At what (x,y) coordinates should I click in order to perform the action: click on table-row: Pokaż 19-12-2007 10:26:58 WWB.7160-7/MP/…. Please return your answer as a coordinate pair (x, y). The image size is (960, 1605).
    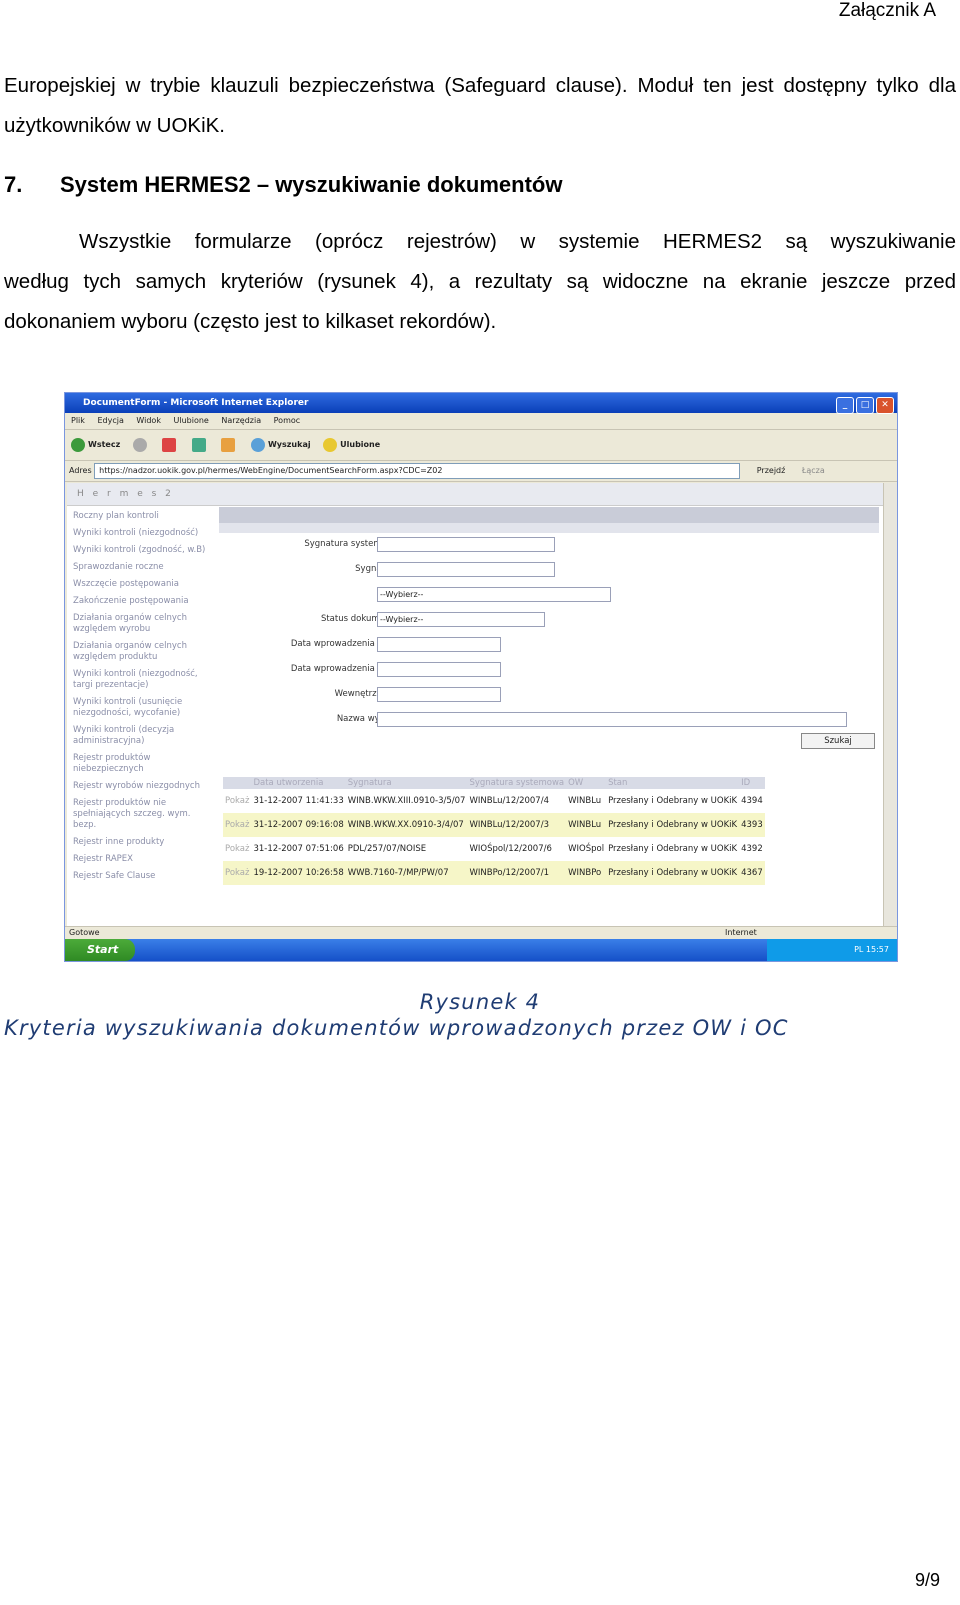
    Looking at the image, I should click on (494, 873).